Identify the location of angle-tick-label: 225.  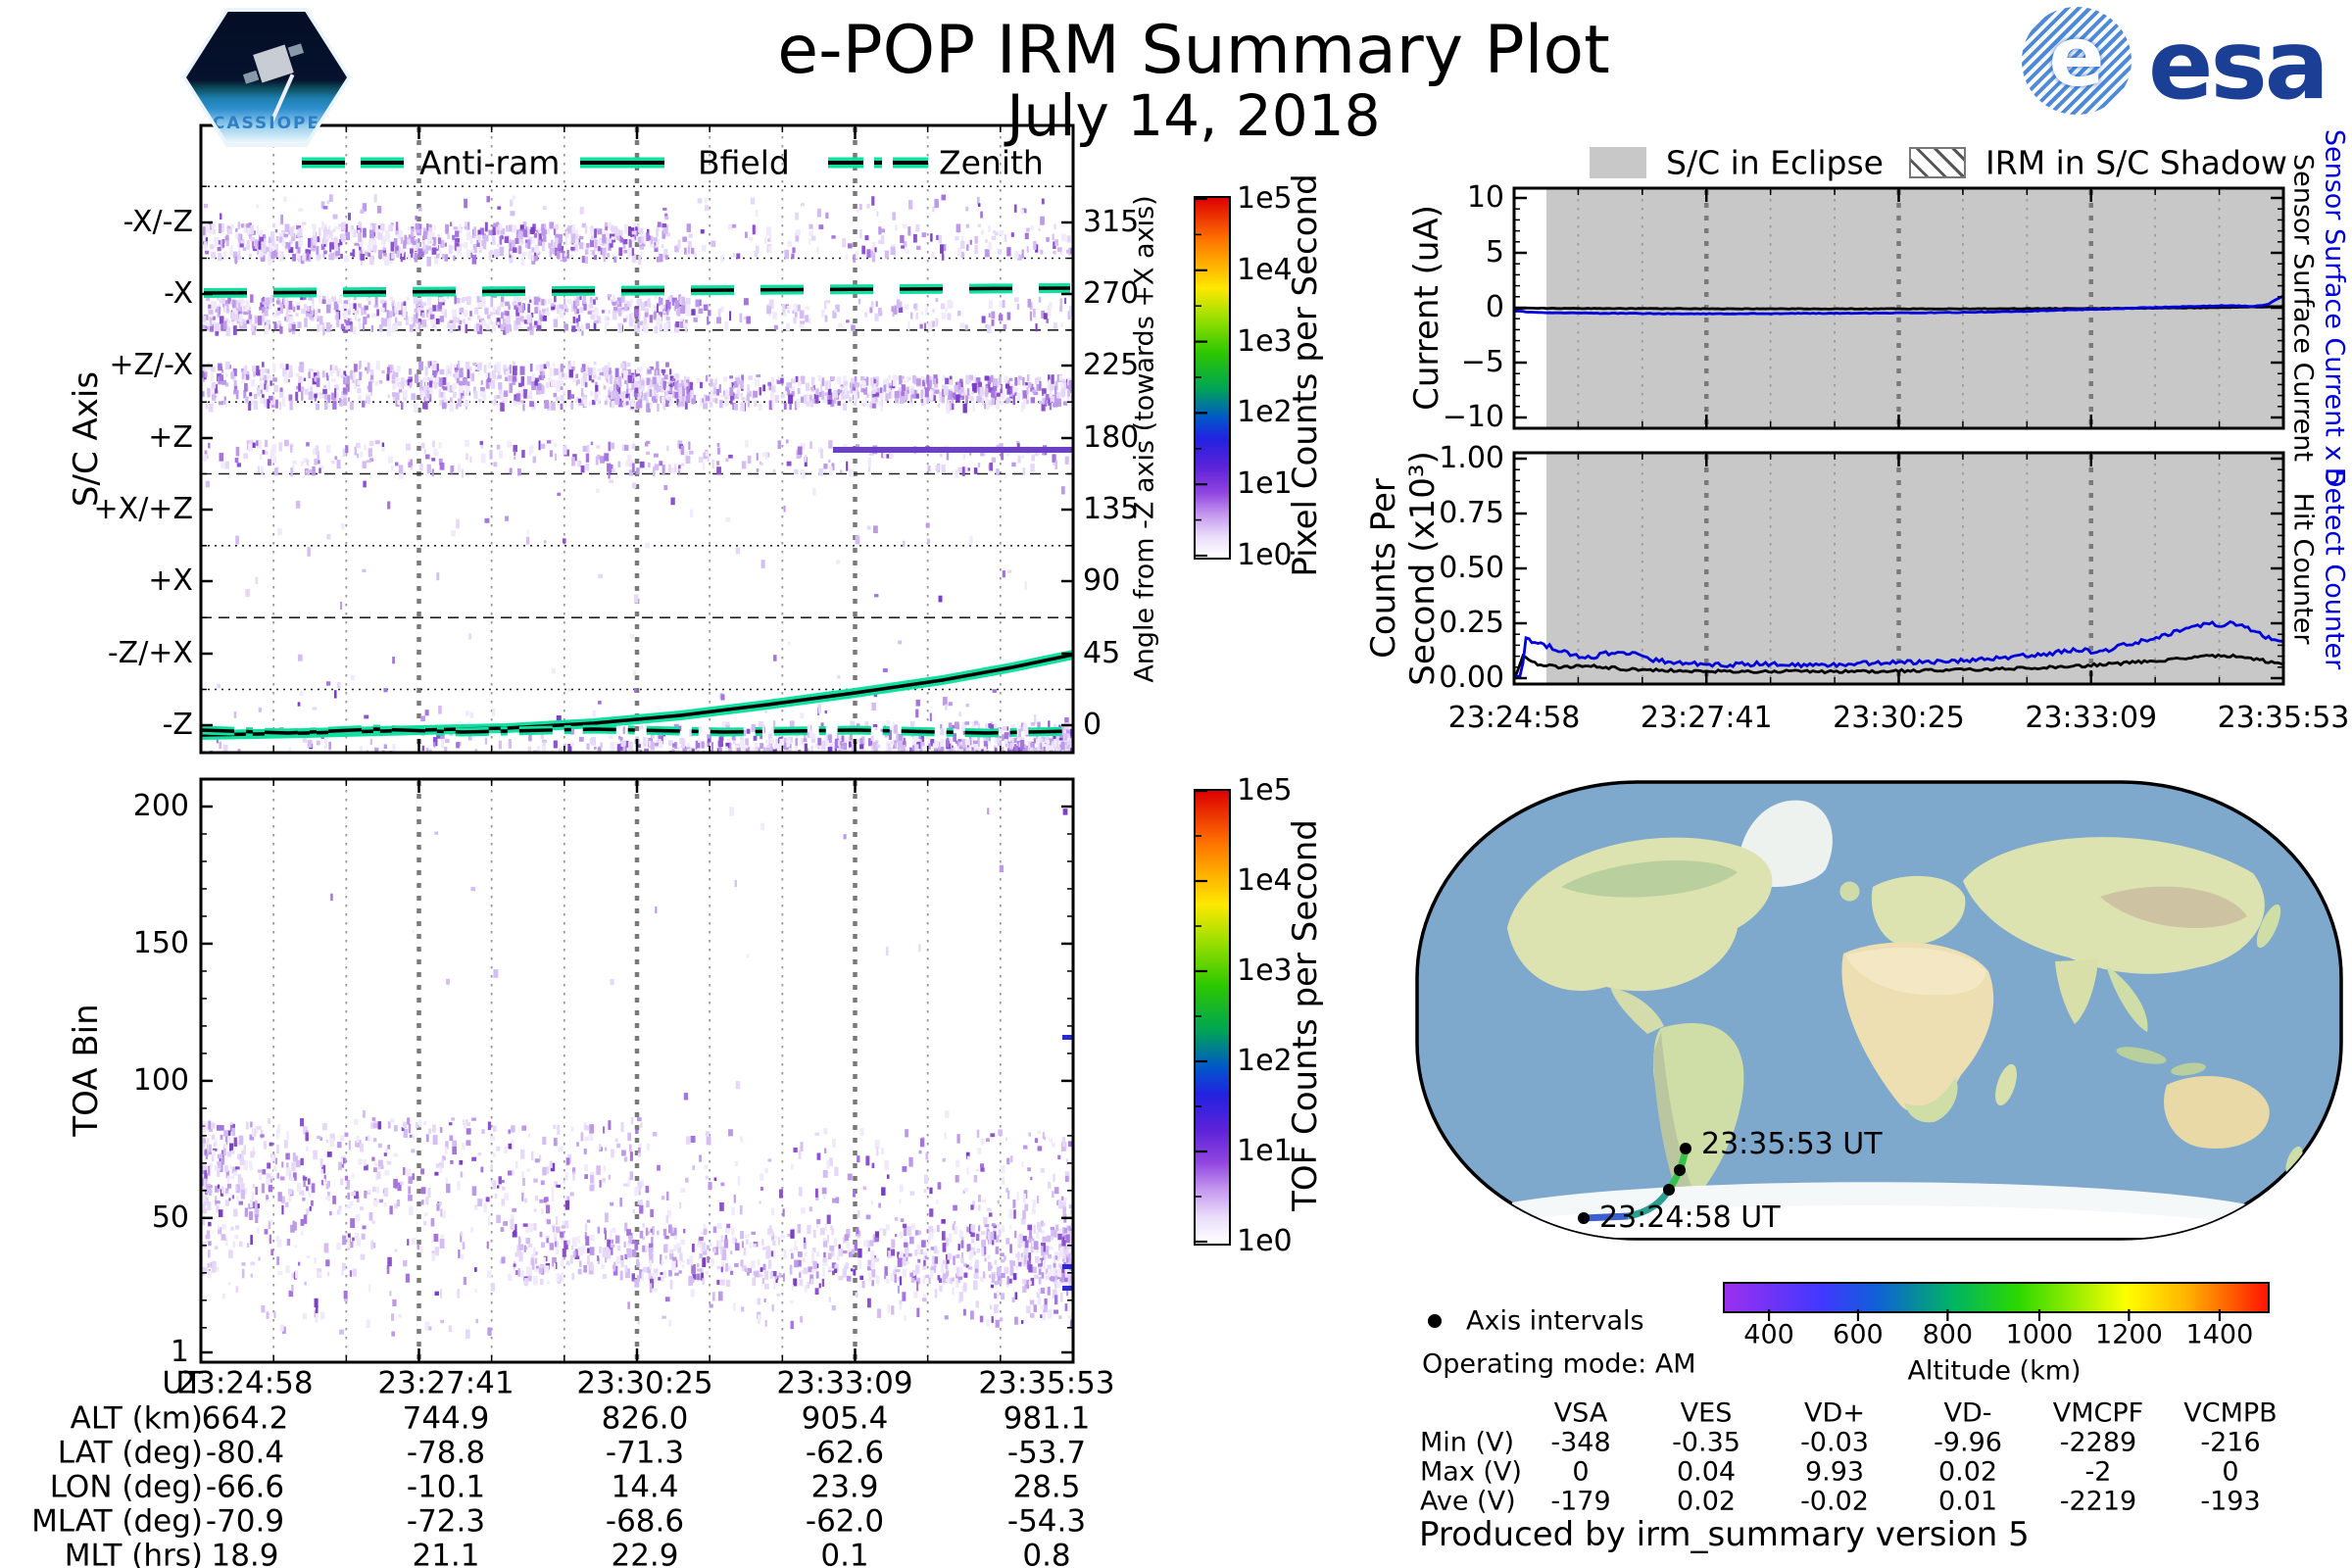
(1111, 365).